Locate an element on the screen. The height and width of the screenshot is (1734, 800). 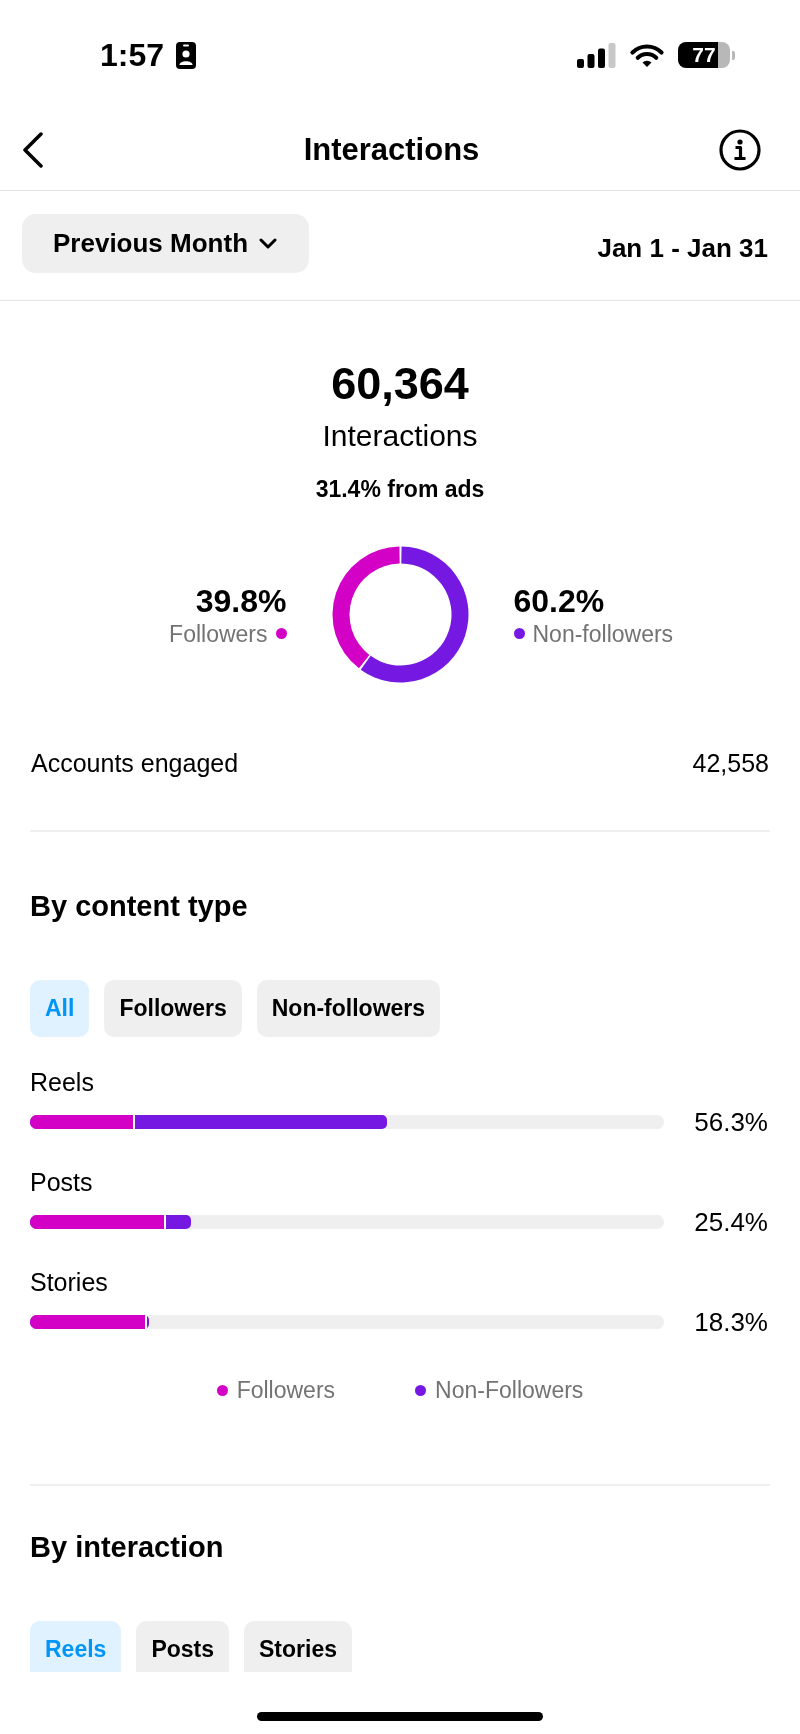
audience-label: Non-followers is located at coordinates (603, 633).